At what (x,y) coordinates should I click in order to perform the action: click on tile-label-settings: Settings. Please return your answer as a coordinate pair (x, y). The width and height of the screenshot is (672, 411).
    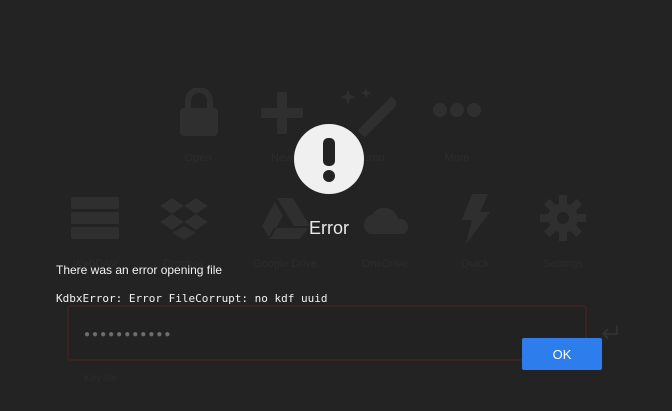
    Looking at the image, I should click on (563, 264).